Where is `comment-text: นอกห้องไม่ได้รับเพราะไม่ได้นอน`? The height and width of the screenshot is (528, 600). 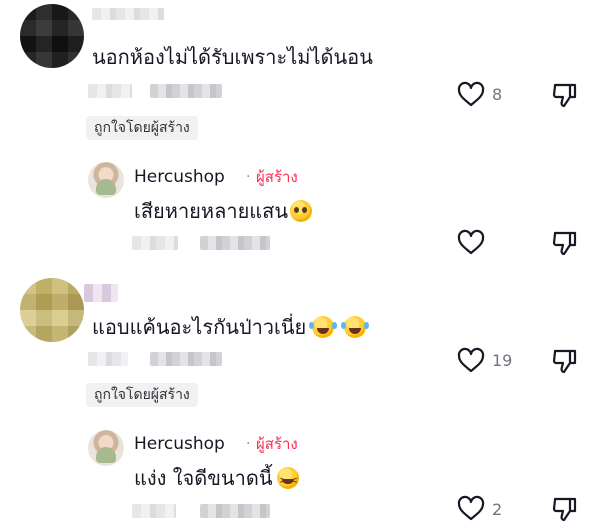
comment-text: นอกห้องไม่ได้รับเพราะไม่ได้นอน is located at coordinates (232, 57).